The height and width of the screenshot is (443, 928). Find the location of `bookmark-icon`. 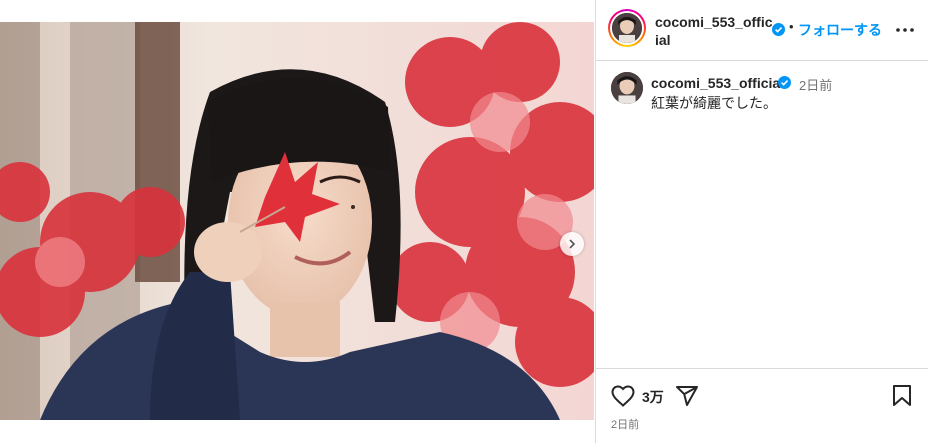

bookmark-icon is located at coordinates (902, 395).